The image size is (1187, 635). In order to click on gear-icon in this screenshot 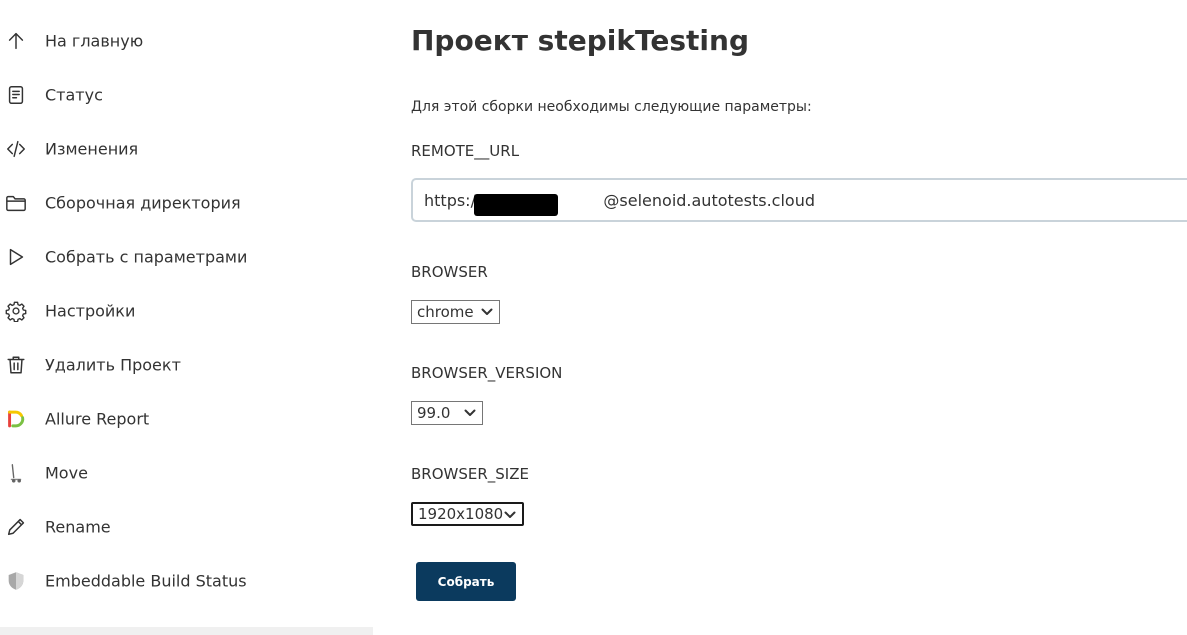, I will do `click(16, 311)`.